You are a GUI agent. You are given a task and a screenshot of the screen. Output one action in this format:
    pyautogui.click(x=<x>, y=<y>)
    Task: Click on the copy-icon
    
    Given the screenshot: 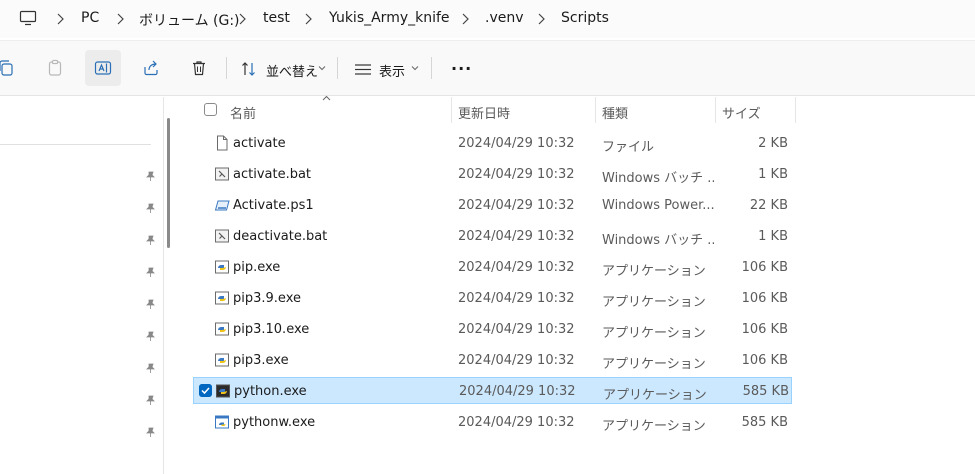 What is the action you would take?
    pyautogui.click(x=6, y=68)
    